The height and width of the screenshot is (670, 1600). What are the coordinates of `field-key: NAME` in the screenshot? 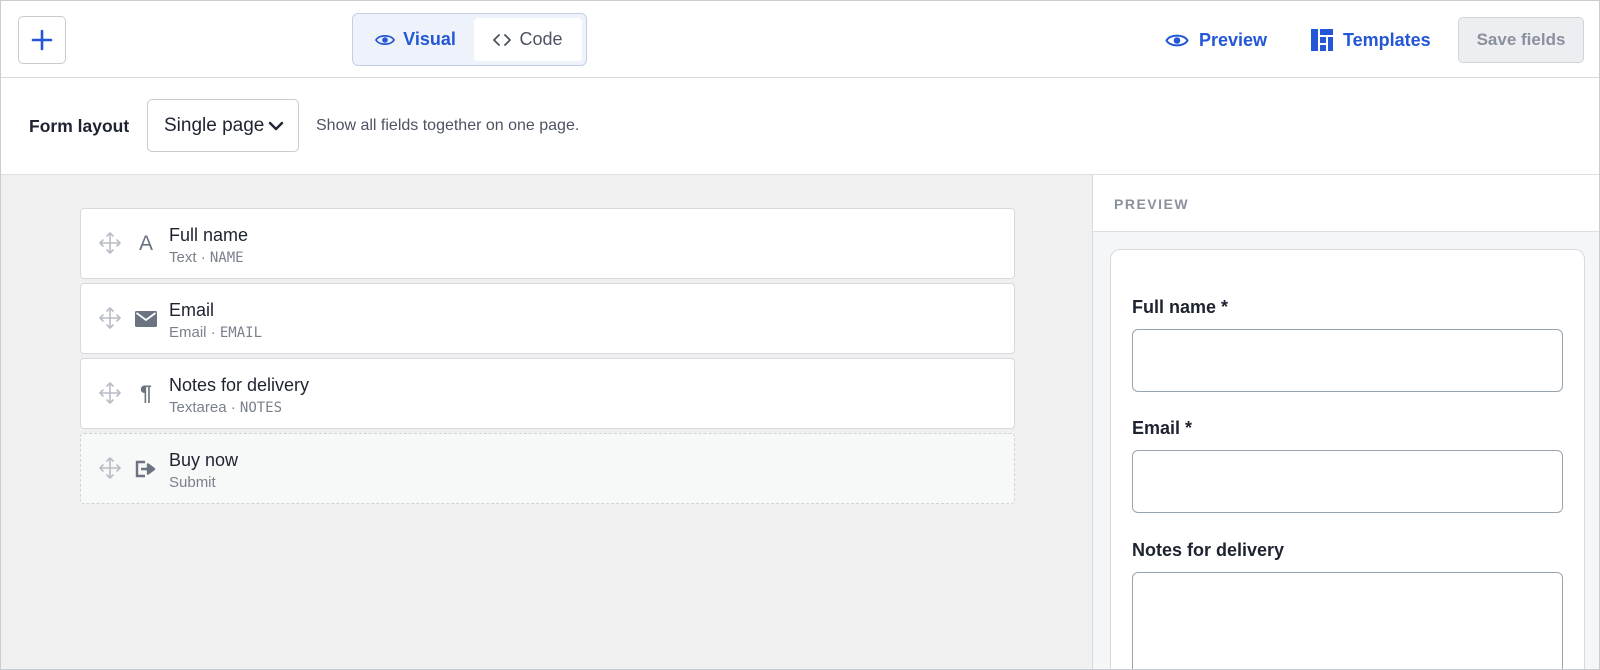 It's located at (226, 258).